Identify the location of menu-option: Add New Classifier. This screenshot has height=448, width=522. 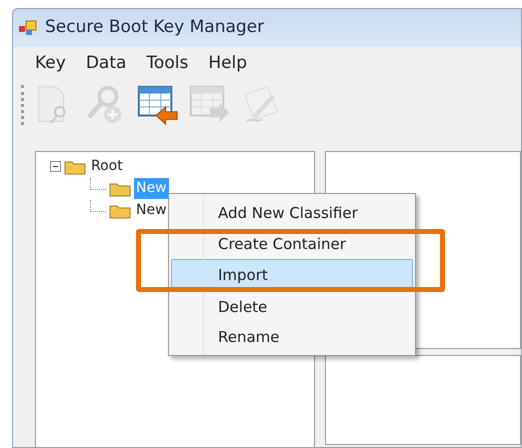
(292, 212).